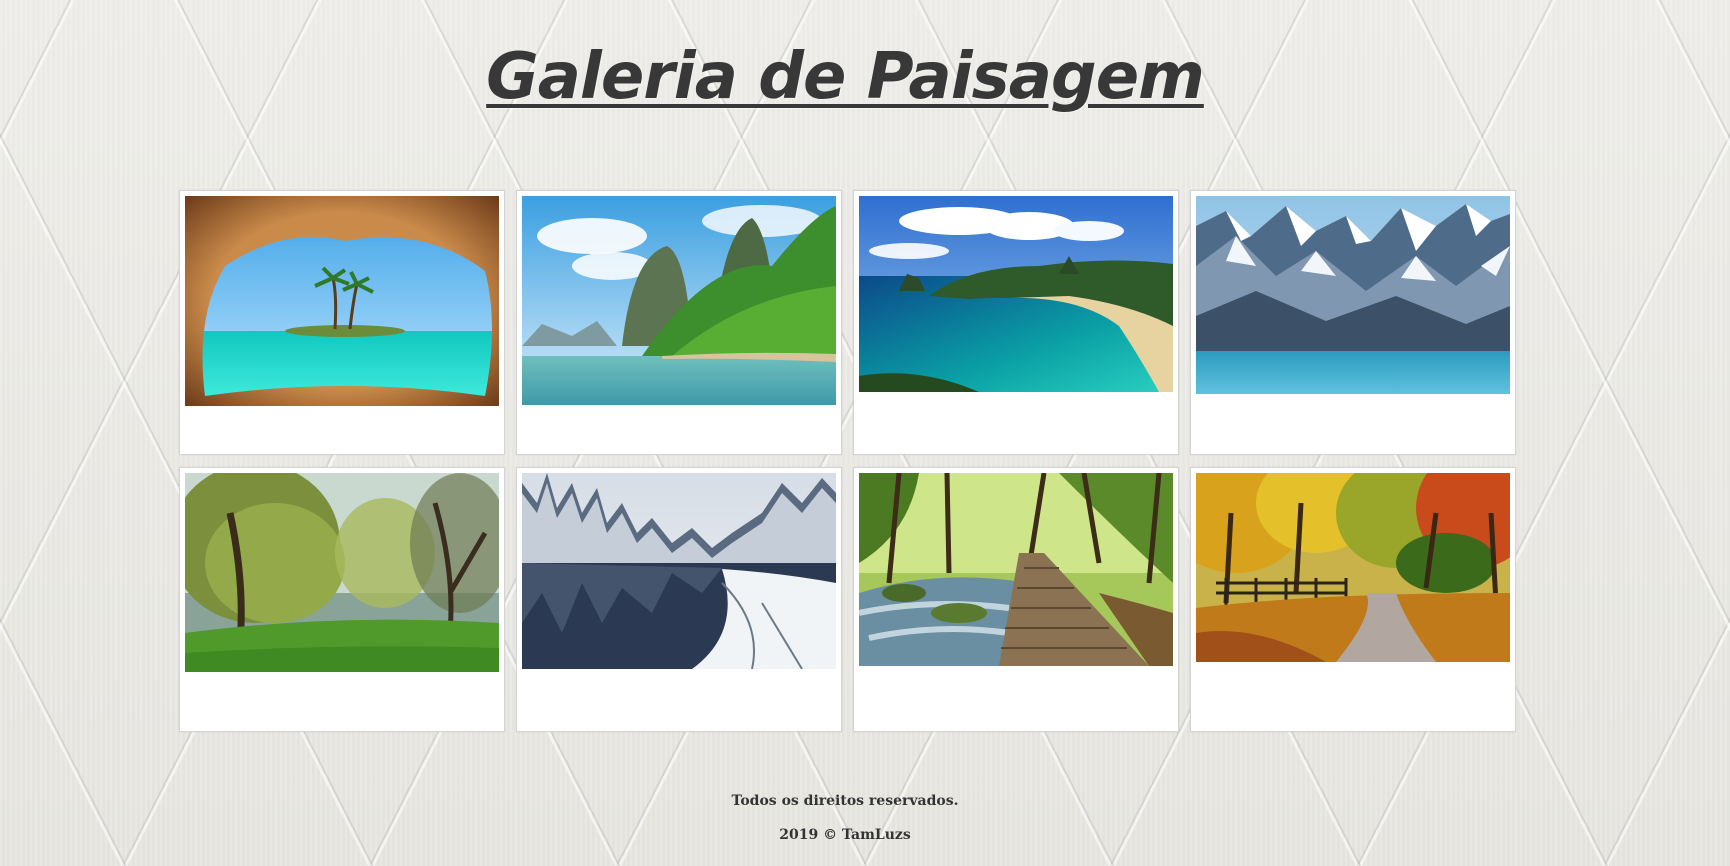  Describe the element at coordinates (845, 801) in the screenshot. I see `footer-rights: Todos os direitos reservados.` at that location.